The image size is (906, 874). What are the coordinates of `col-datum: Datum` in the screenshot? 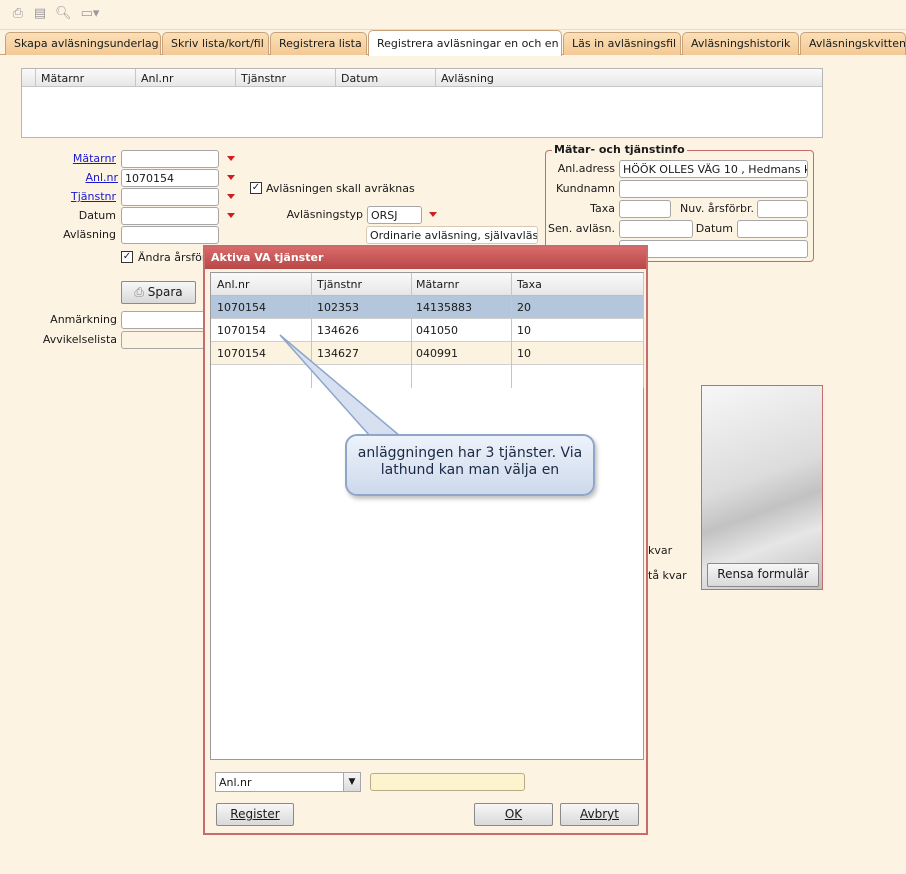 It's located at (359, 78).